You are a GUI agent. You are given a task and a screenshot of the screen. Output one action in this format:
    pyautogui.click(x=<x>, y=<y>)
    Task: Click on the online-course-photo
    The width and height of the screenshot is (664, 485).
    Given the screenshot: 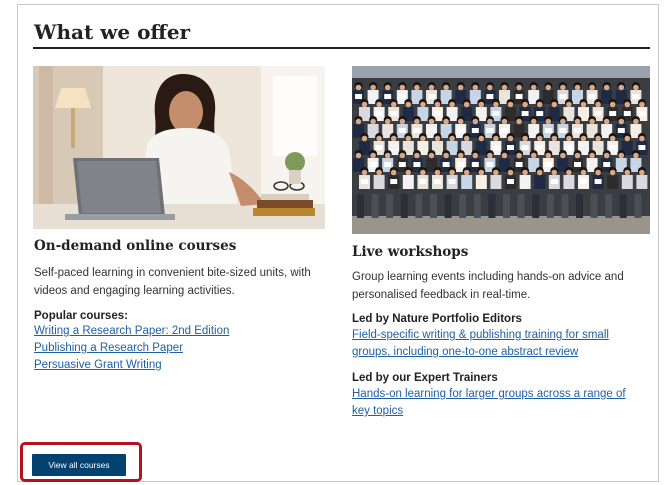 What is the action you would take?
    pyautogui.click(x=179, y=147)
    